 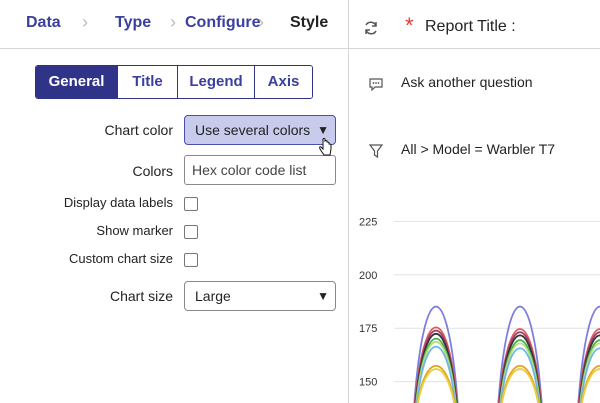 What do you see at coordinates (213, 296) in the screenshot?
I see `chart-size-value: Large` at bounding box center [213, 296].